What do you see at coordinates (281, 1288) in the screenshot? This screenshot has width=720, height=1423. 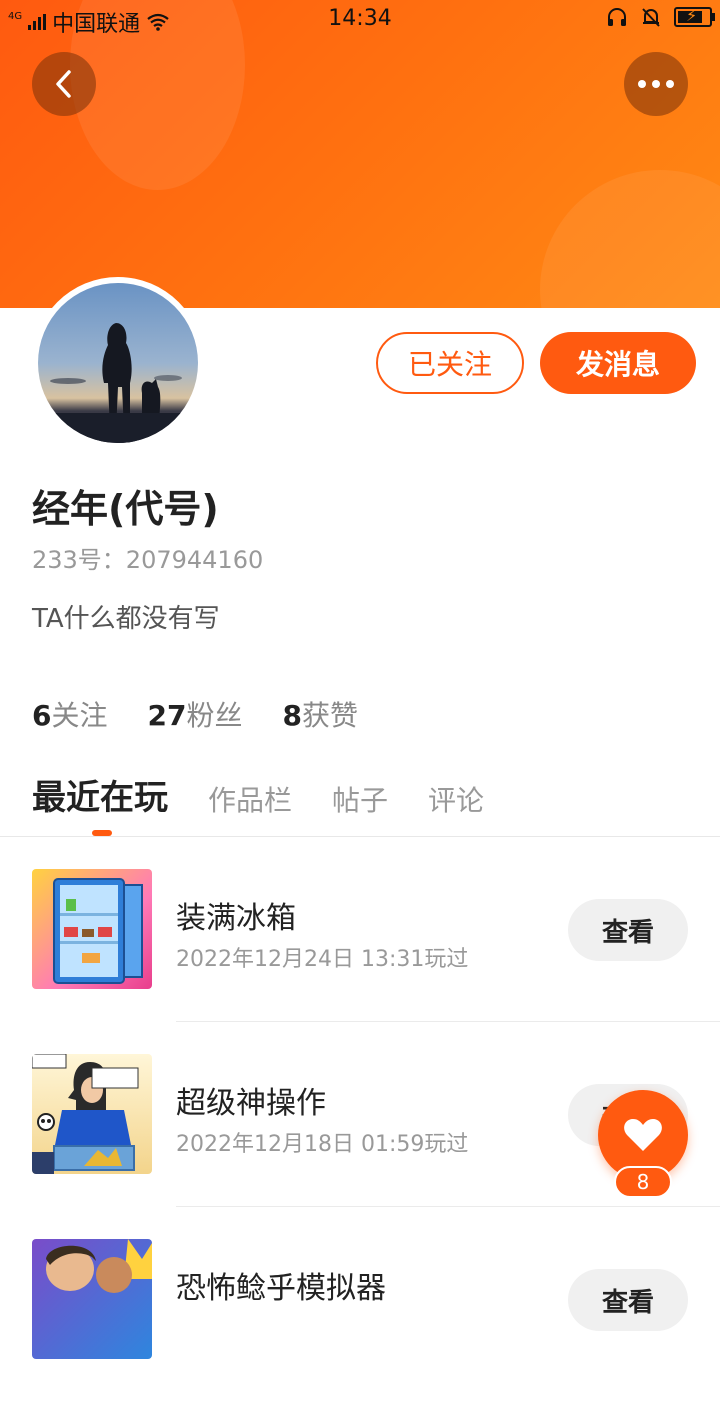 I see `game-title: 恐怖鲶乎模拟器` at bounding box center [281, 1288].